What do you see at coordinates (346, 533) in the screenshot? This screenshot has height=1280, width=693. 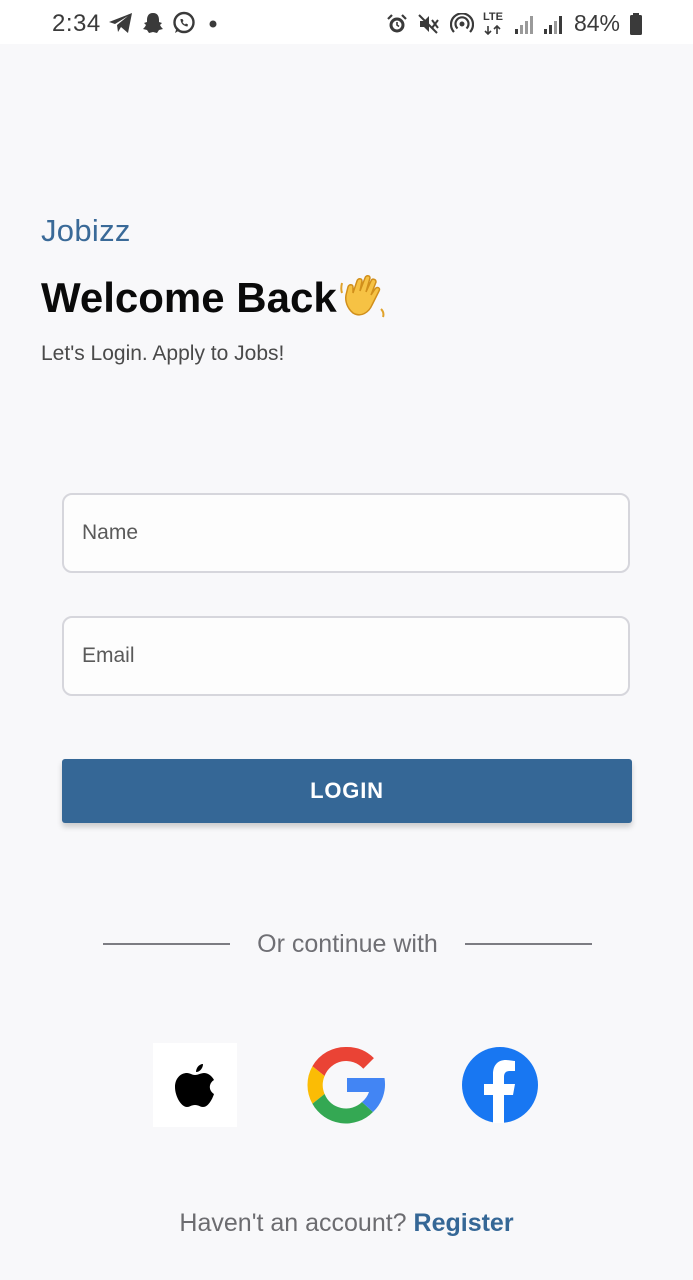 I see `name-input` at bounding box center [346, 533].